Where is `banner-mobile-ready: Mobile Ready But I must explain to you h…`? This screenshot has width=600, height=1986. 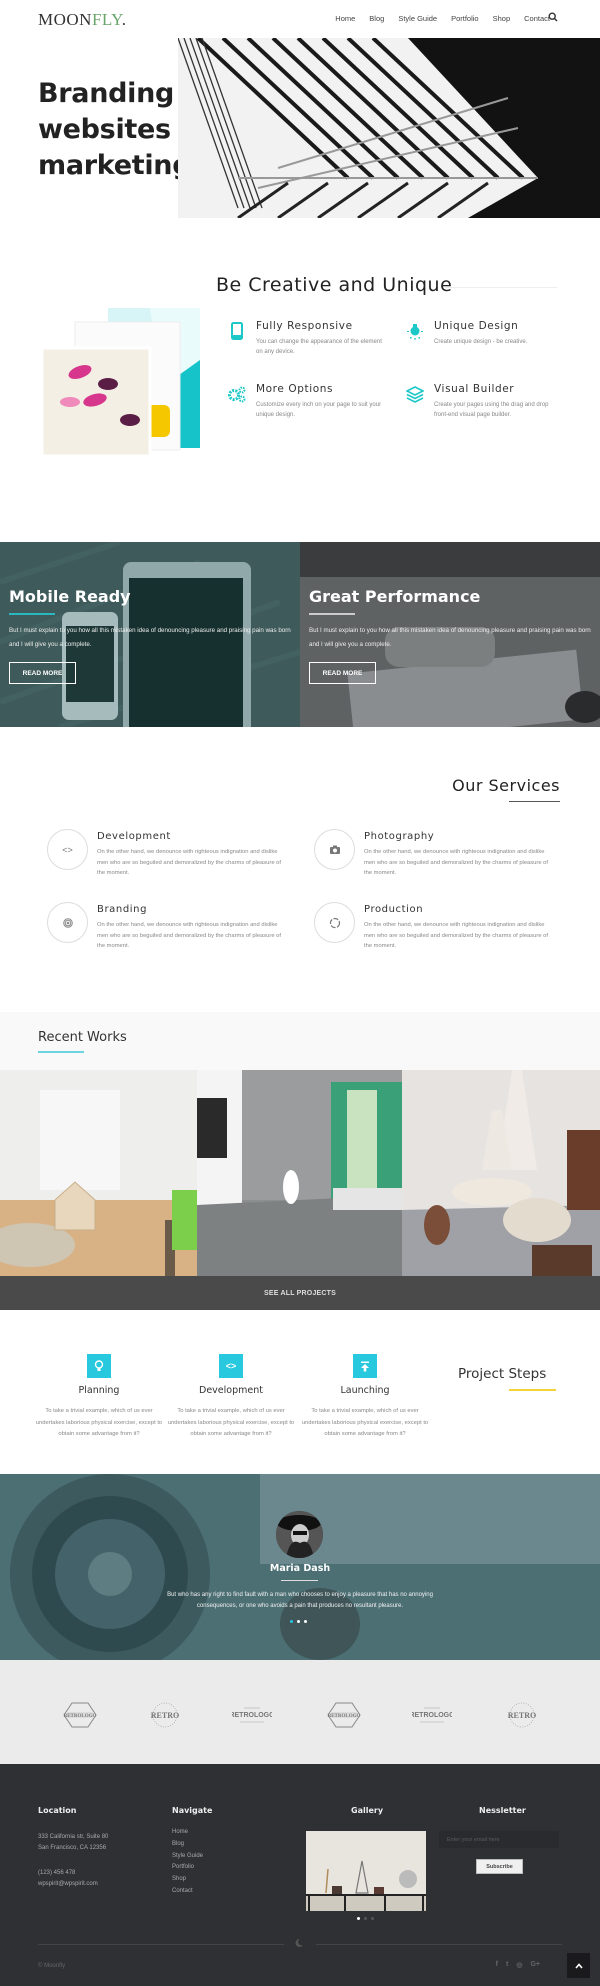 banner-mobile-ready: Mobile Ready But I must explain to you h… is located at coordinates (150, 634).